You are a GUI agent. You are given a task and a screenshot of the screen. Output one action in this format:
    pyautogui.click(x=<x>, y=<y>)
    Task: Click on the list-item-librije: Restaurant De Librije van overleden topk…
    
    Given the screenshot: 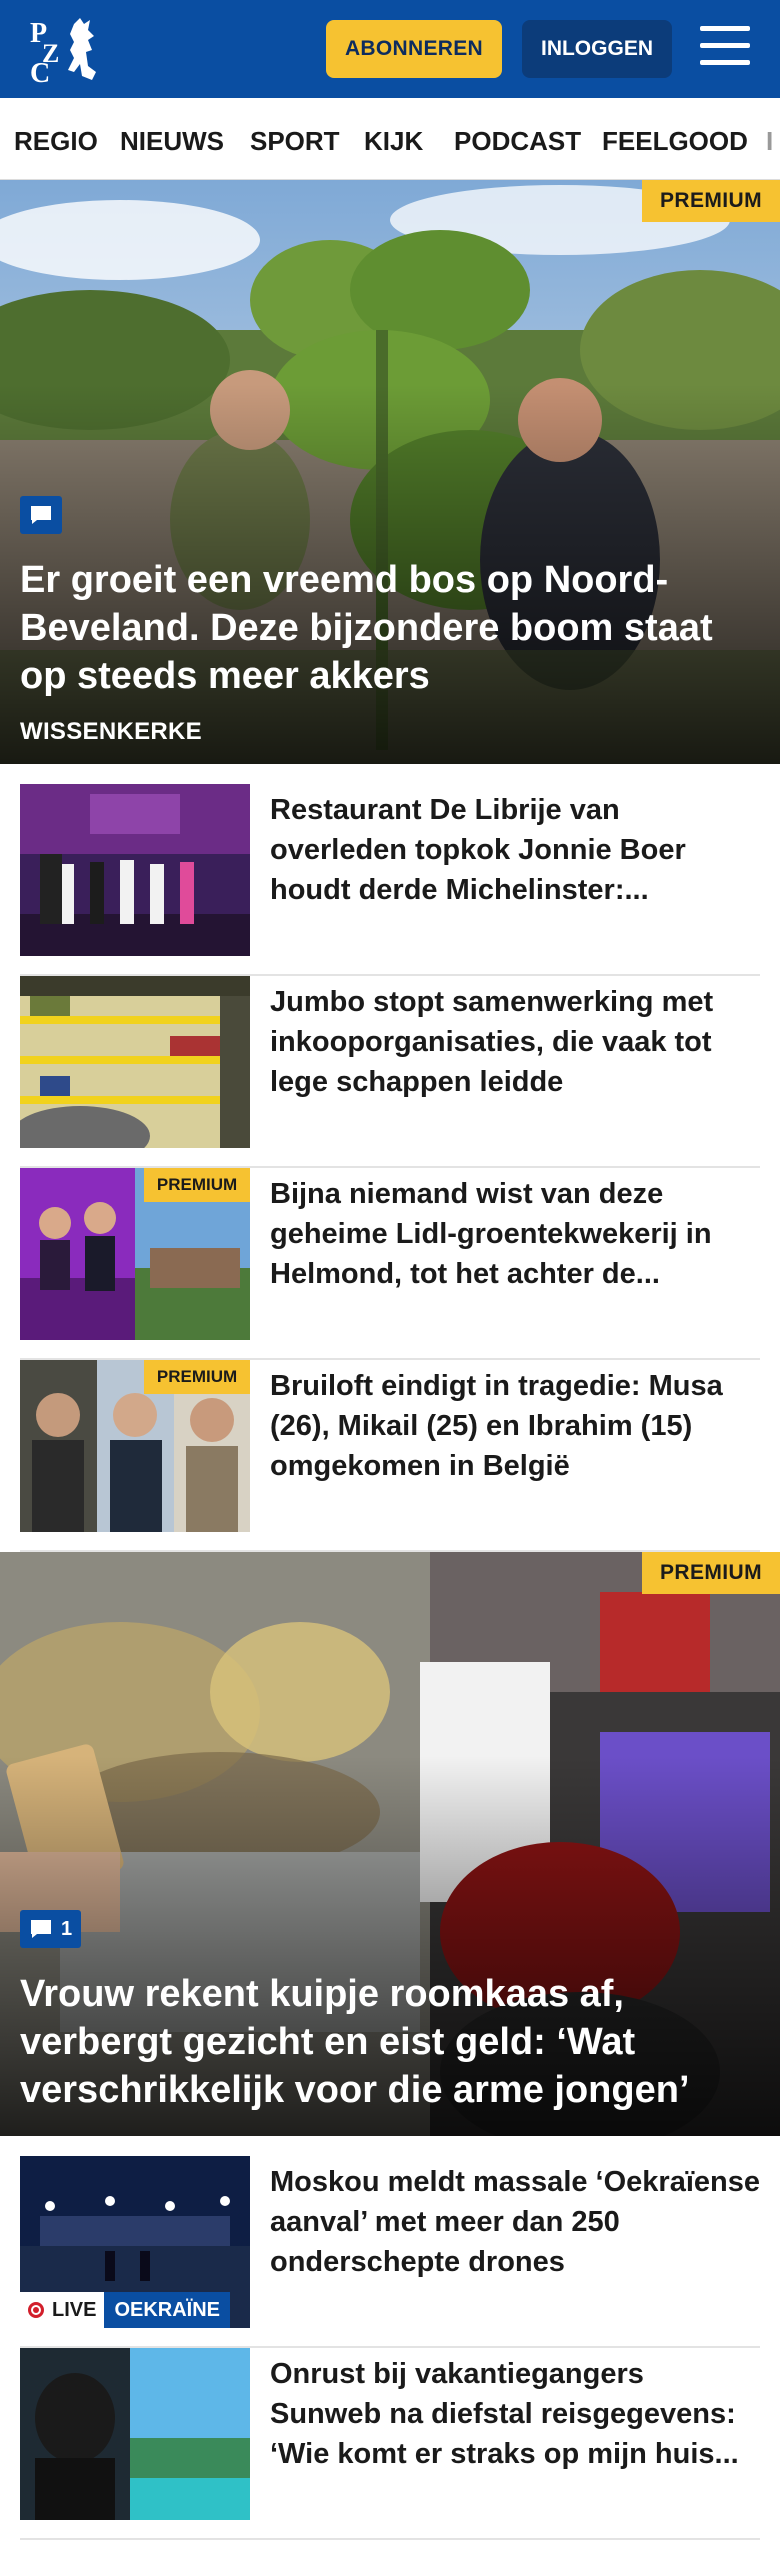 What is the action you would take?
    pyautogui.click(x=390, y=880)
    